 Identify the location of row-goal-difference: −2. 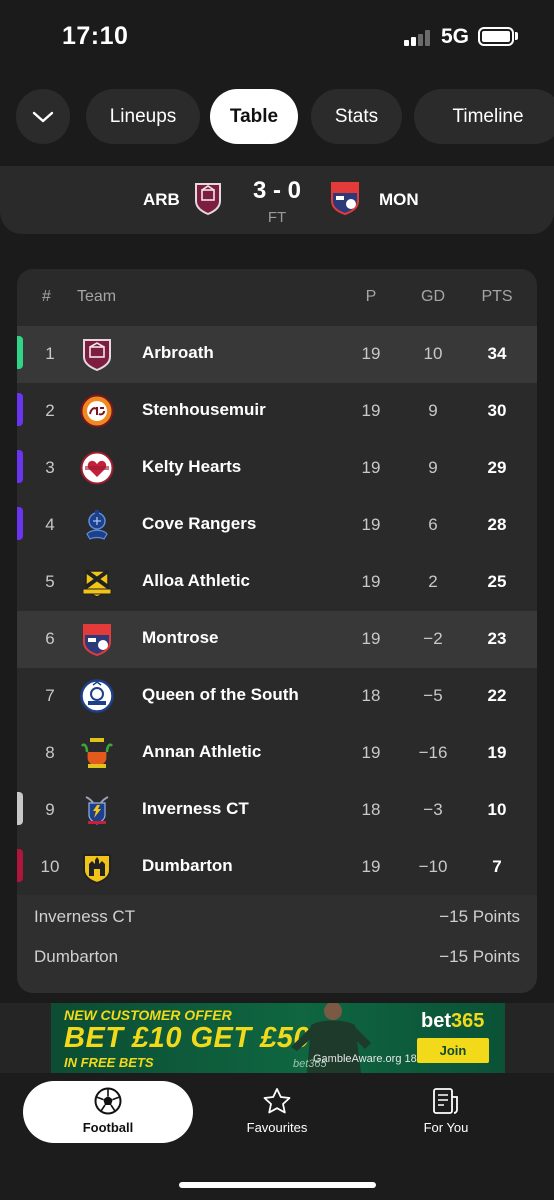
(433, 638).